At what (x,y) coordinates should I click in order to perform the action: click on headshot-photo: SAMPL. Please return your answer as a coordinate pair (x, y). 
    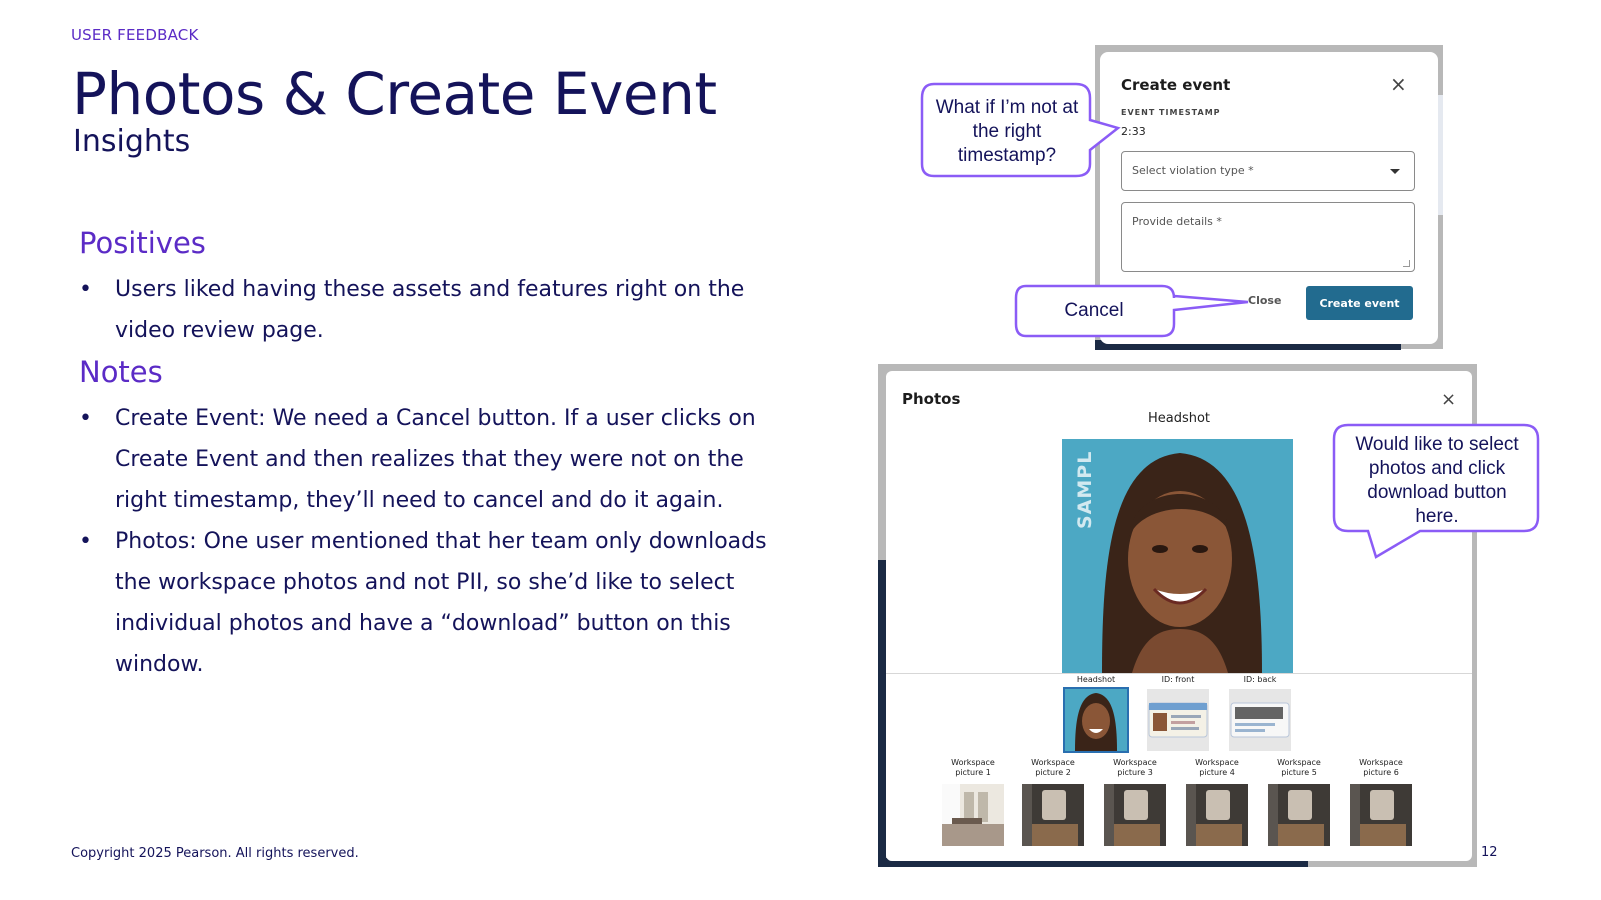
    Looking at the image, I should click on (1177, 556).